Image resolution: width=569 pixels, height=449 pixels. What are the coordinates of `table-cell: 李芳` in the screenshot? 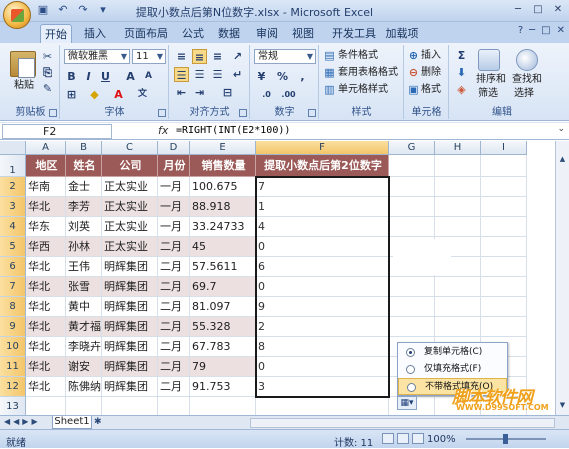 It's located at (84, 207).